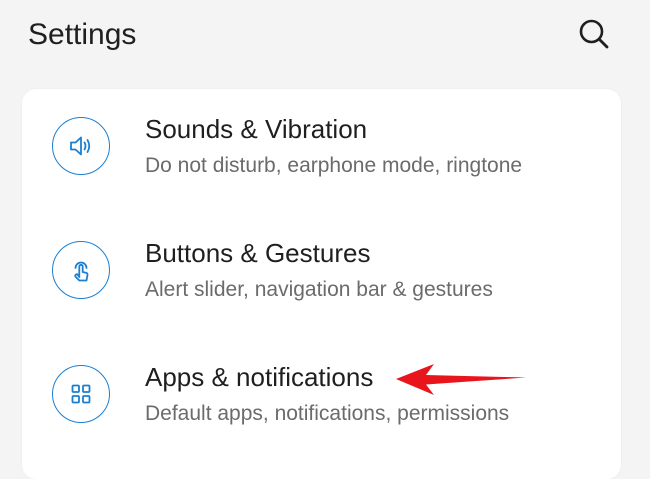  Describe the element at coordinates (82, 34) in the screenshot. I see `page-title: Settings` at that location.